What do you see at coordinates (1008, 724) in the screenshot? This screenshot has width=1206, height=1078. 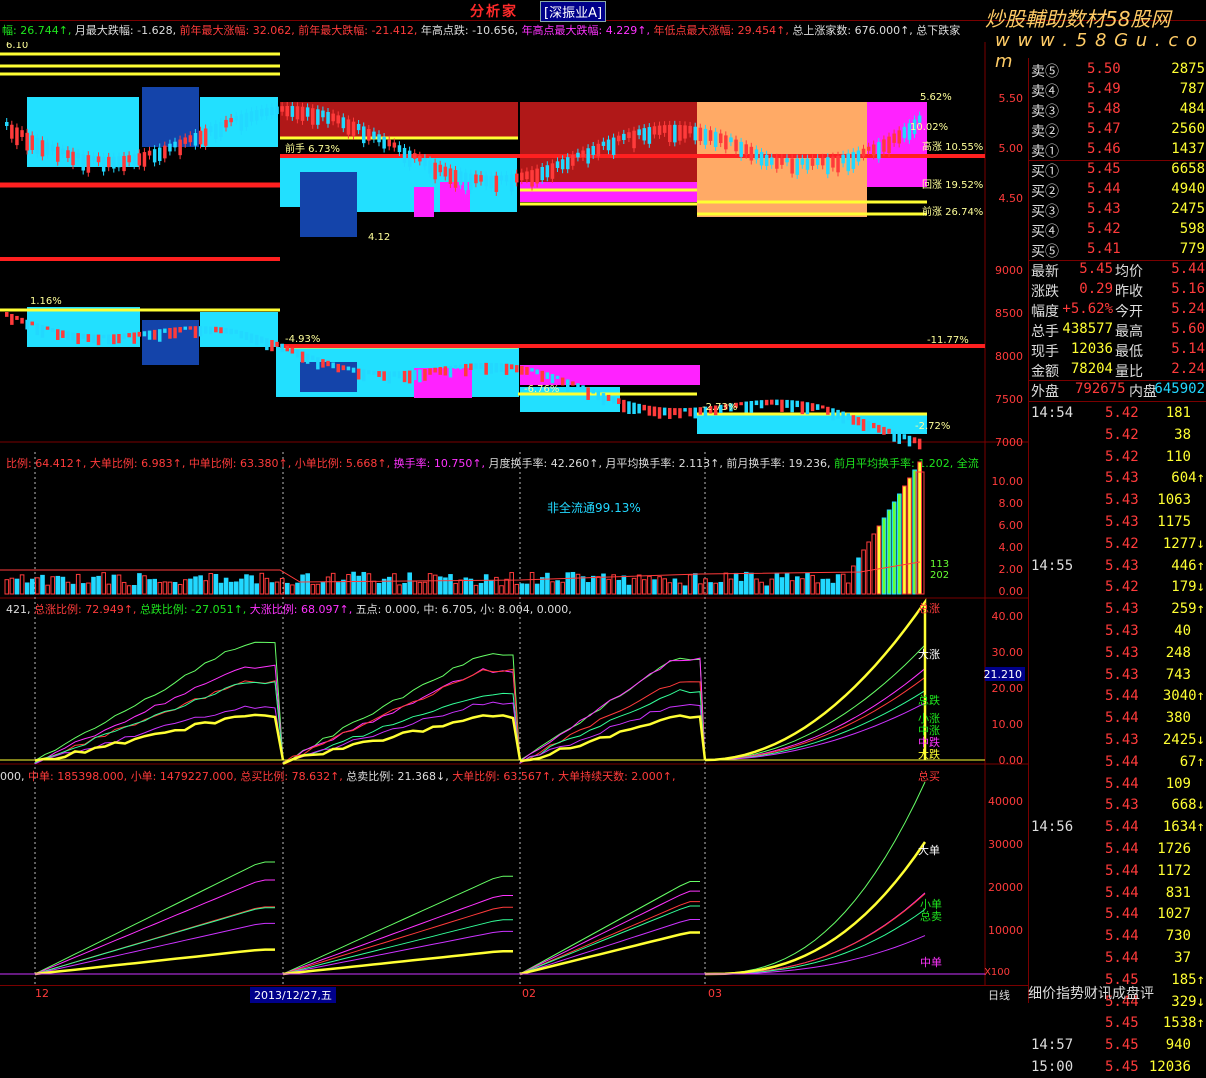 I see `ratio-scale-label: 10.00` at bounding box center [1008, 724].